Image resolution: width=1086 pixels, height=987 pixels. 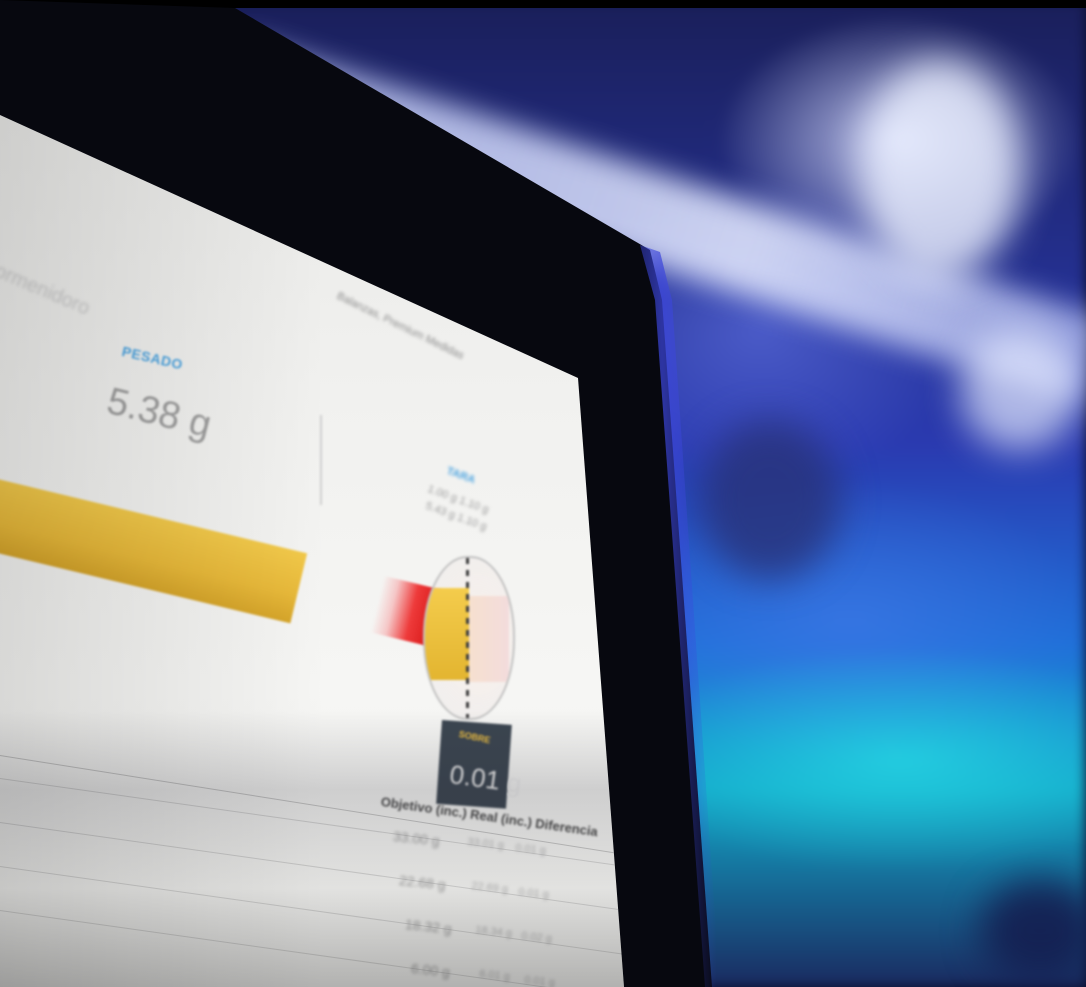 What do you see at coordinates (159, 413) in the screenshot?
I see `weighed-value: 5.38 g` at bounding box center [159, 413].